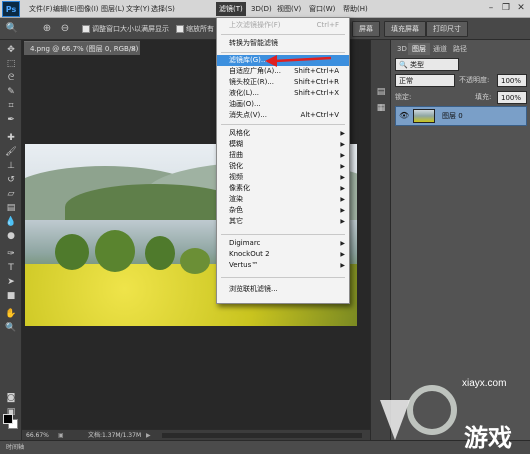 This screenshot has width=530, height=454. I want to click on quick-mask-icon: ◙, so click(11, 398).